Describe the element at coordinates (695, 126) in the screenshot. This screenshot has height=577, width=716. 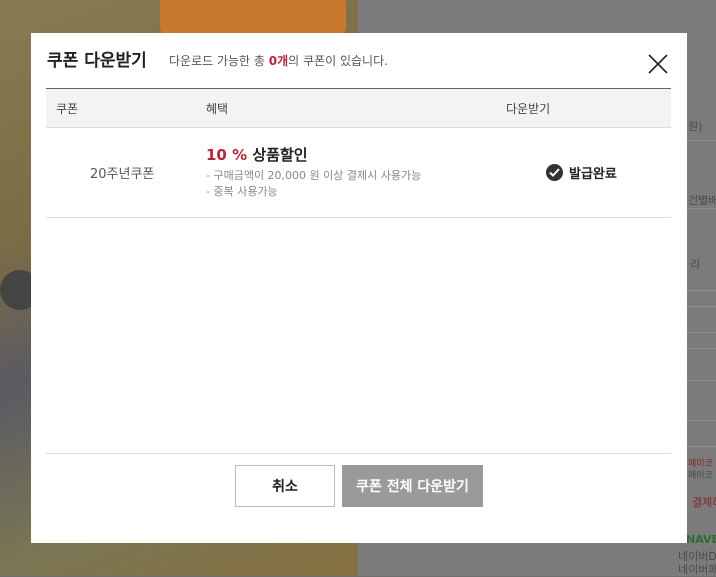
I see `background-text: 원)` at that location.